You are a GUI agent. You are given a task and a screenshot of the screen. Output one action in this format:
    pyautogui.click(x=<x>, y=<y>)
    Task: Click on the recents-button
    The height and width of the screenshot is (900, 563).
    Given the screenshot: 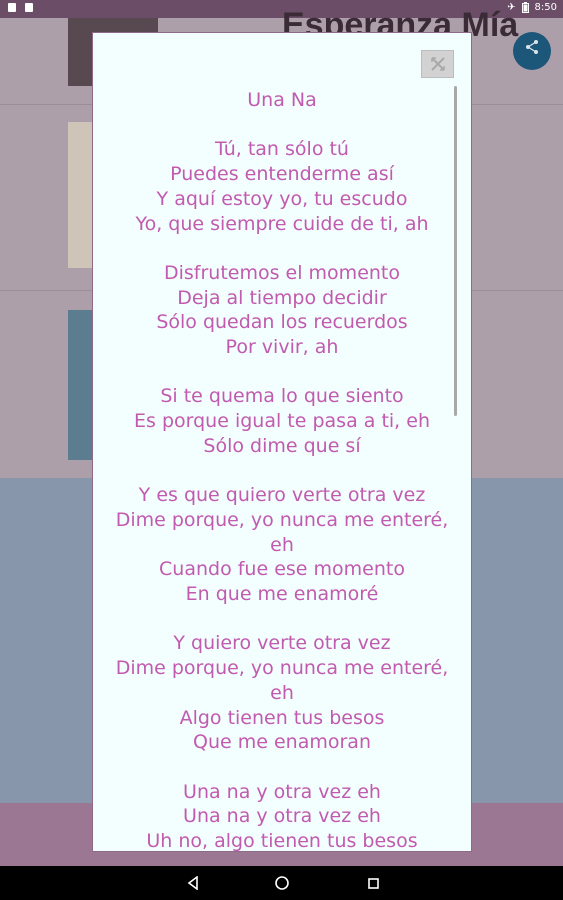 What is the action you would take?
    pyautogui.click(x=373, y=883)
    